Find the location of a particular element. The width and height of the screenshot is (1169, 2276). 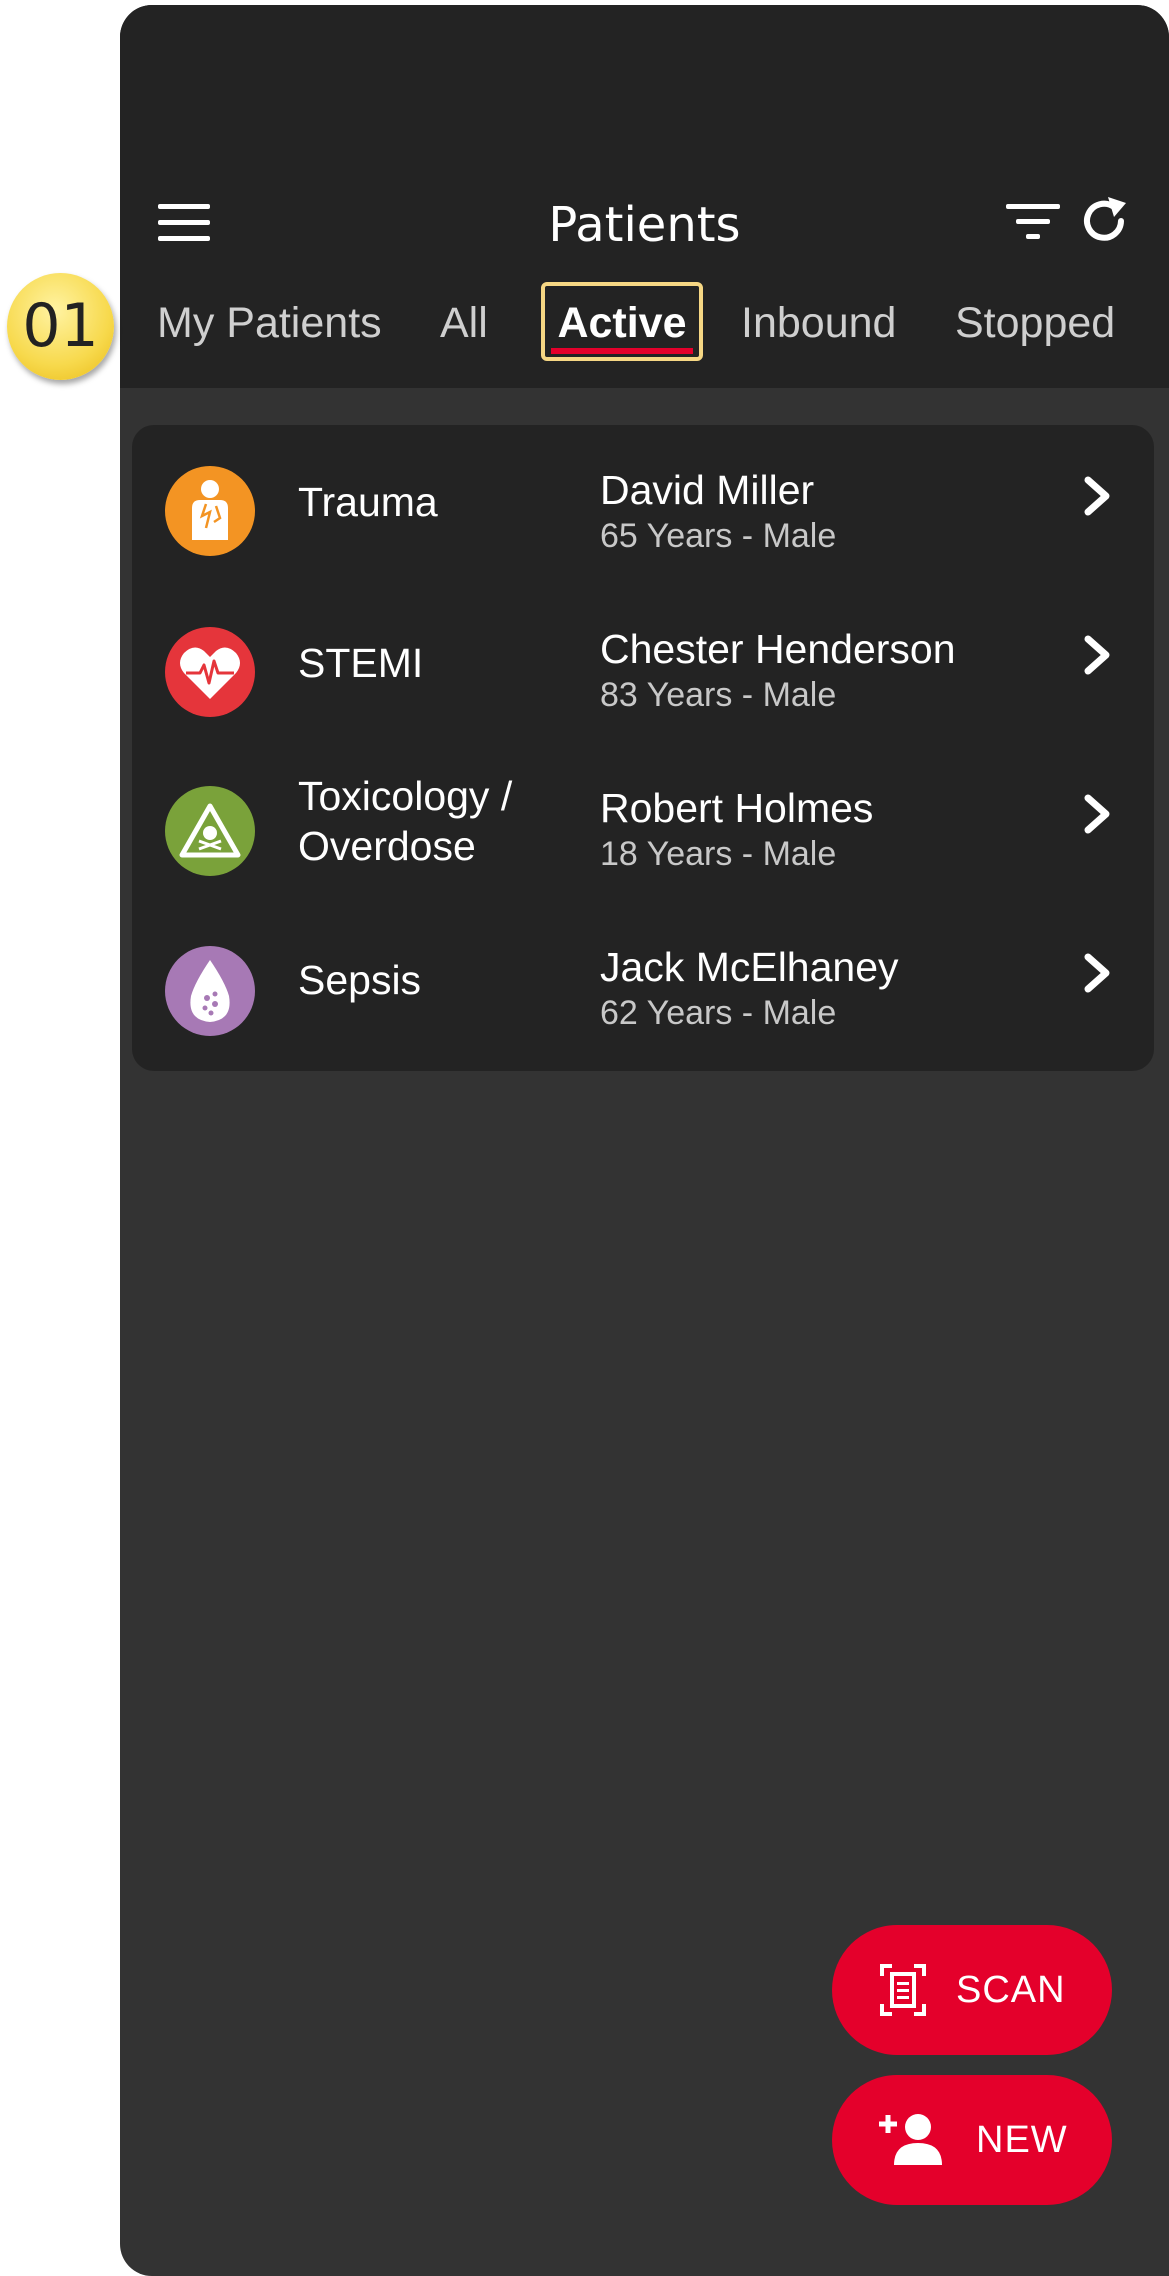

scan-button: SCAN is located at coordinates (972, 1990).